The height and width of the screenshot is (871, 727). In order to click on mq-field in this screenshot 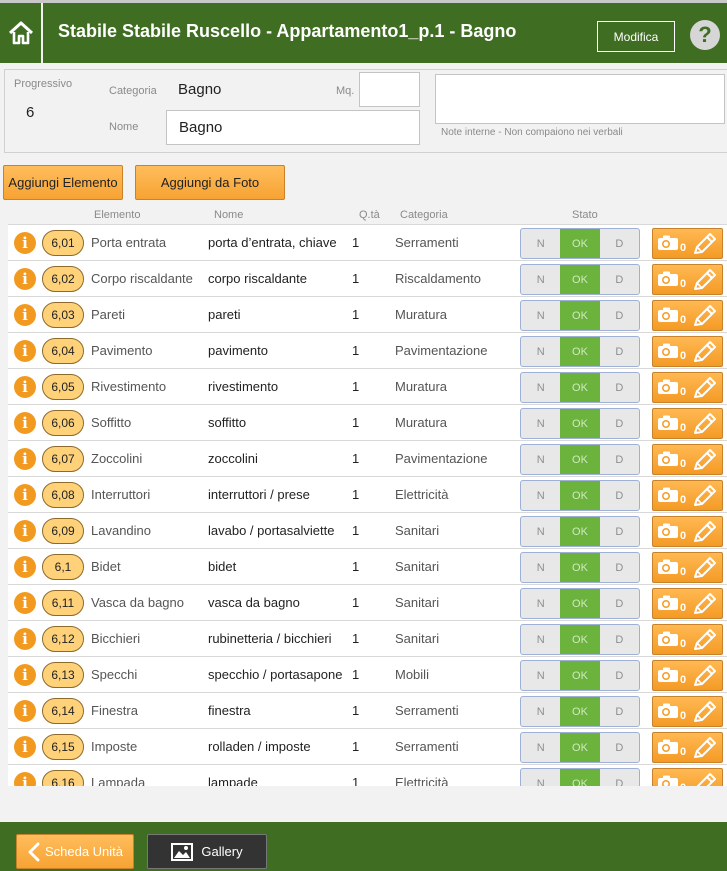, I will do `click(389, 89)`.